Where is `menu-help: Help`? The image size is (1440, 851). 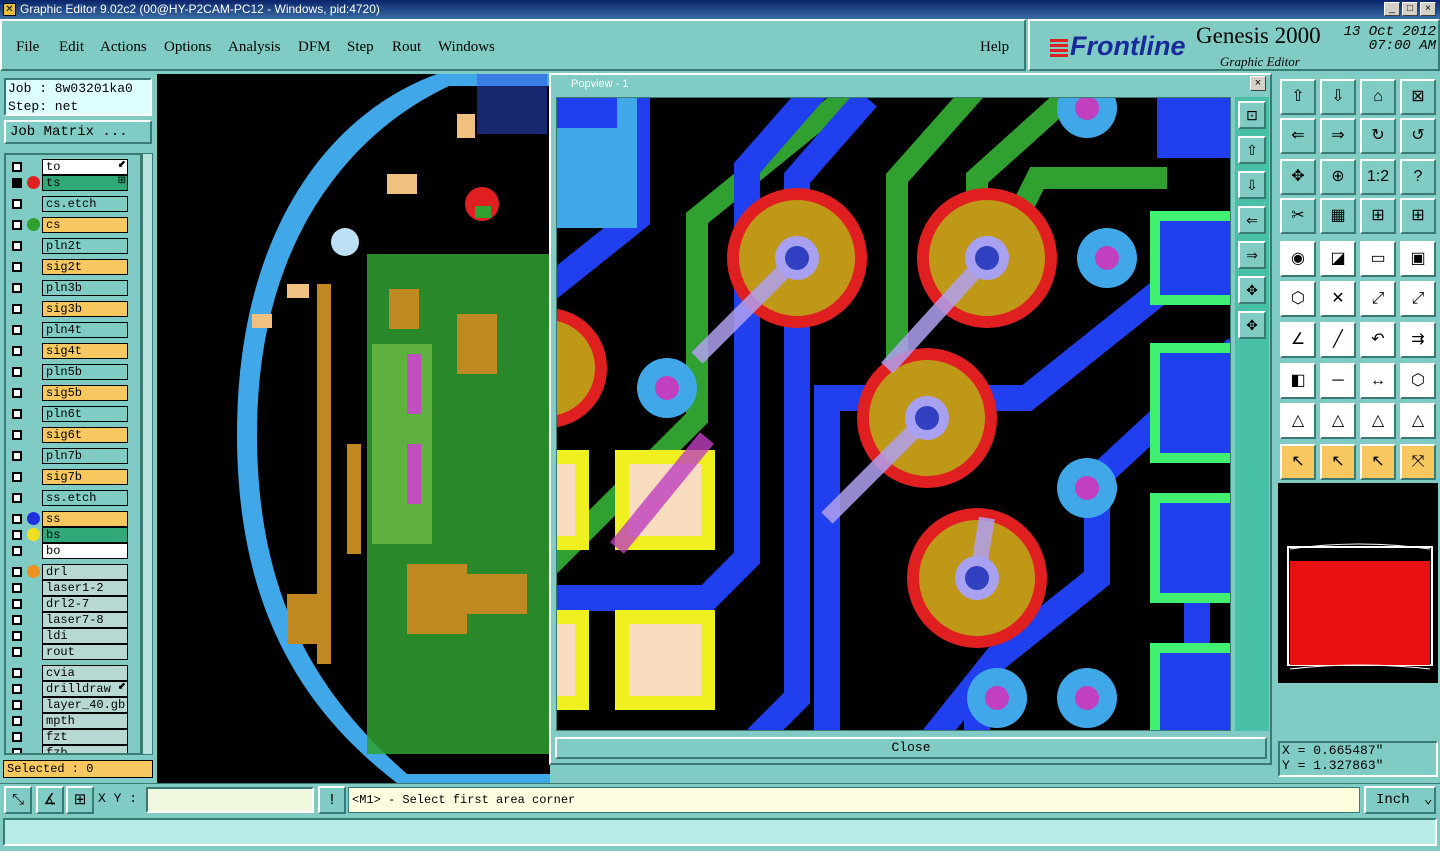 menu-help: Help is located at coordinates (994, 47).